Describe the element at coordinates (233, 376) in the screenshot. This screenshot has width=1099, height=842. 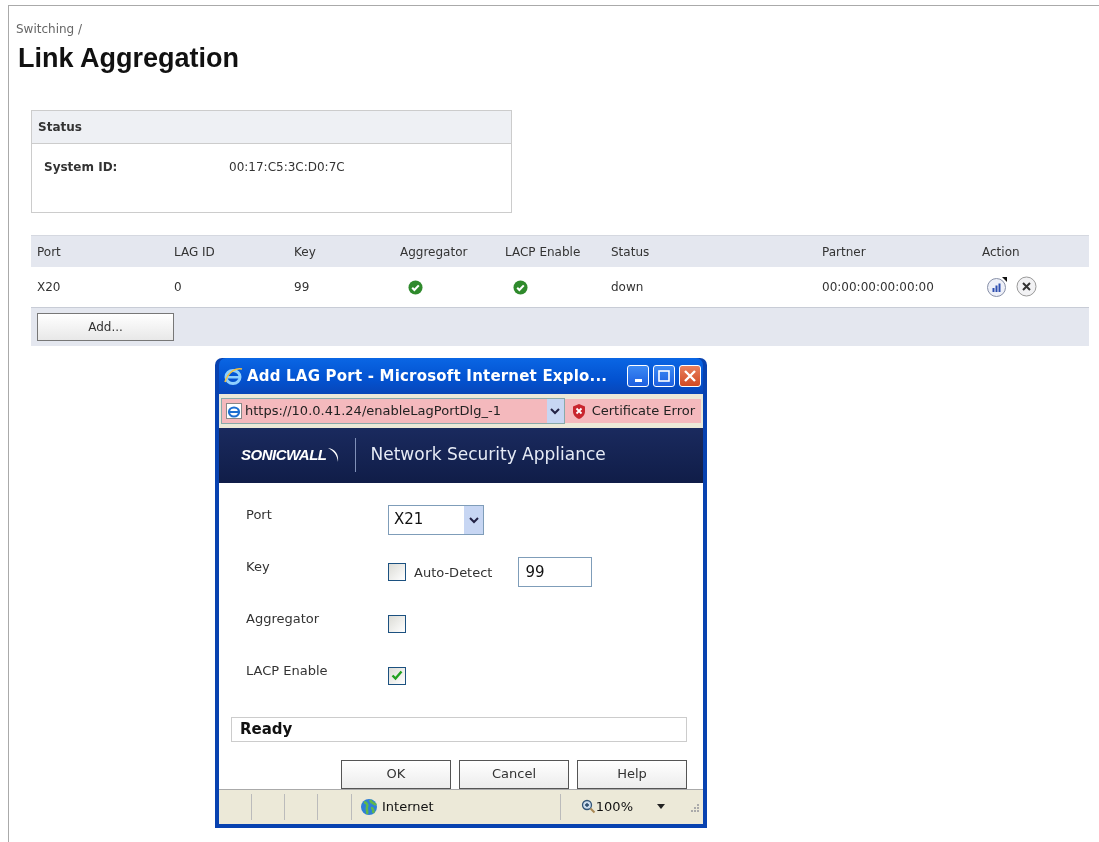
I see `browser-icon` at that location.